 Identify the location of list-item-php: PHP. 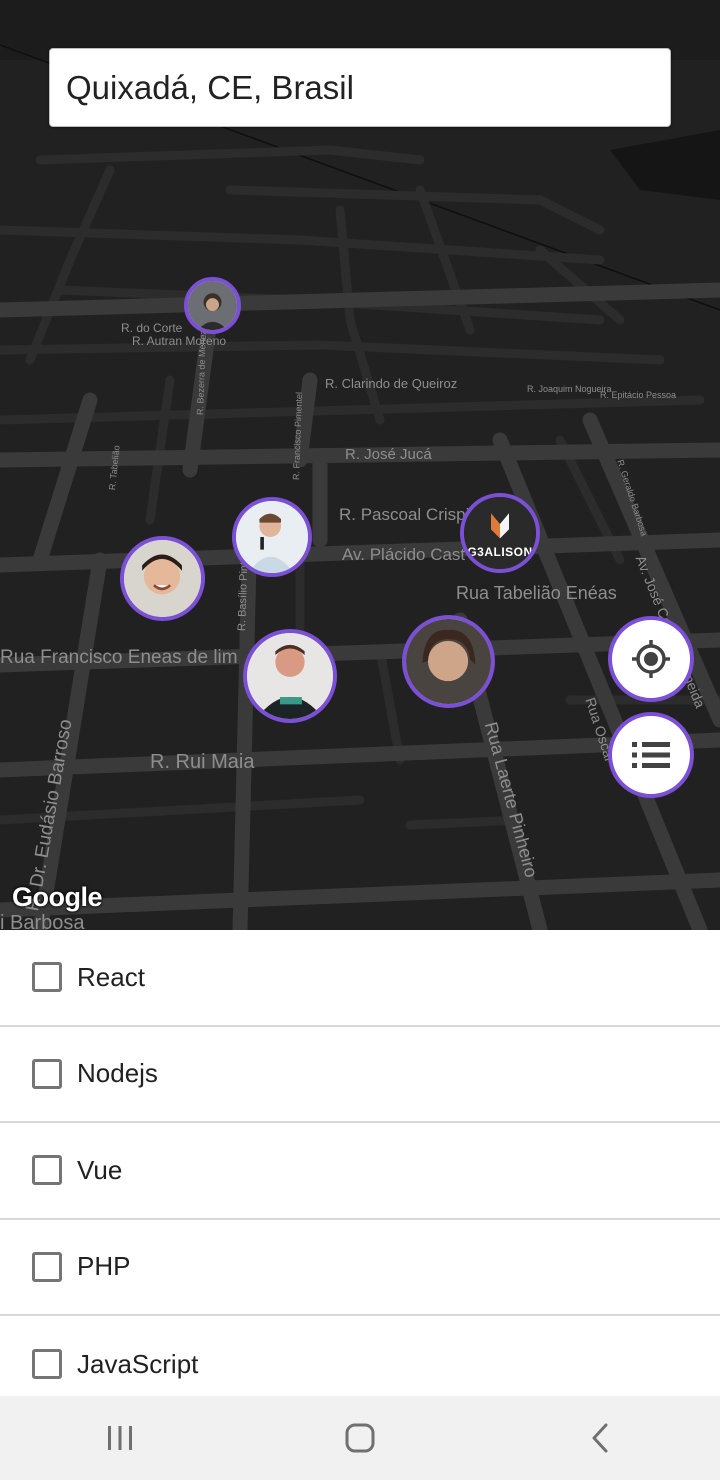
(360, 1268).